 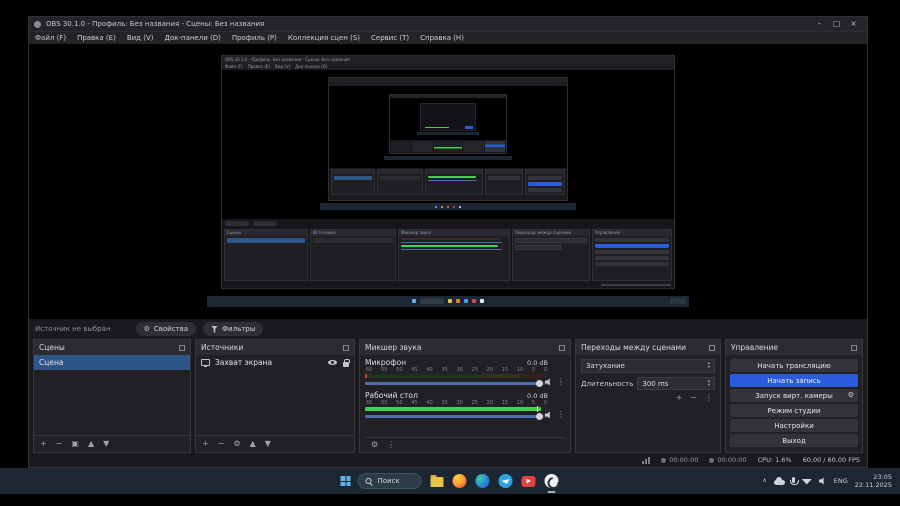 What do you see at coordinates (836, 24) in the screenshot?
I see `maximize-button: □` at bounding box center [836, 24].